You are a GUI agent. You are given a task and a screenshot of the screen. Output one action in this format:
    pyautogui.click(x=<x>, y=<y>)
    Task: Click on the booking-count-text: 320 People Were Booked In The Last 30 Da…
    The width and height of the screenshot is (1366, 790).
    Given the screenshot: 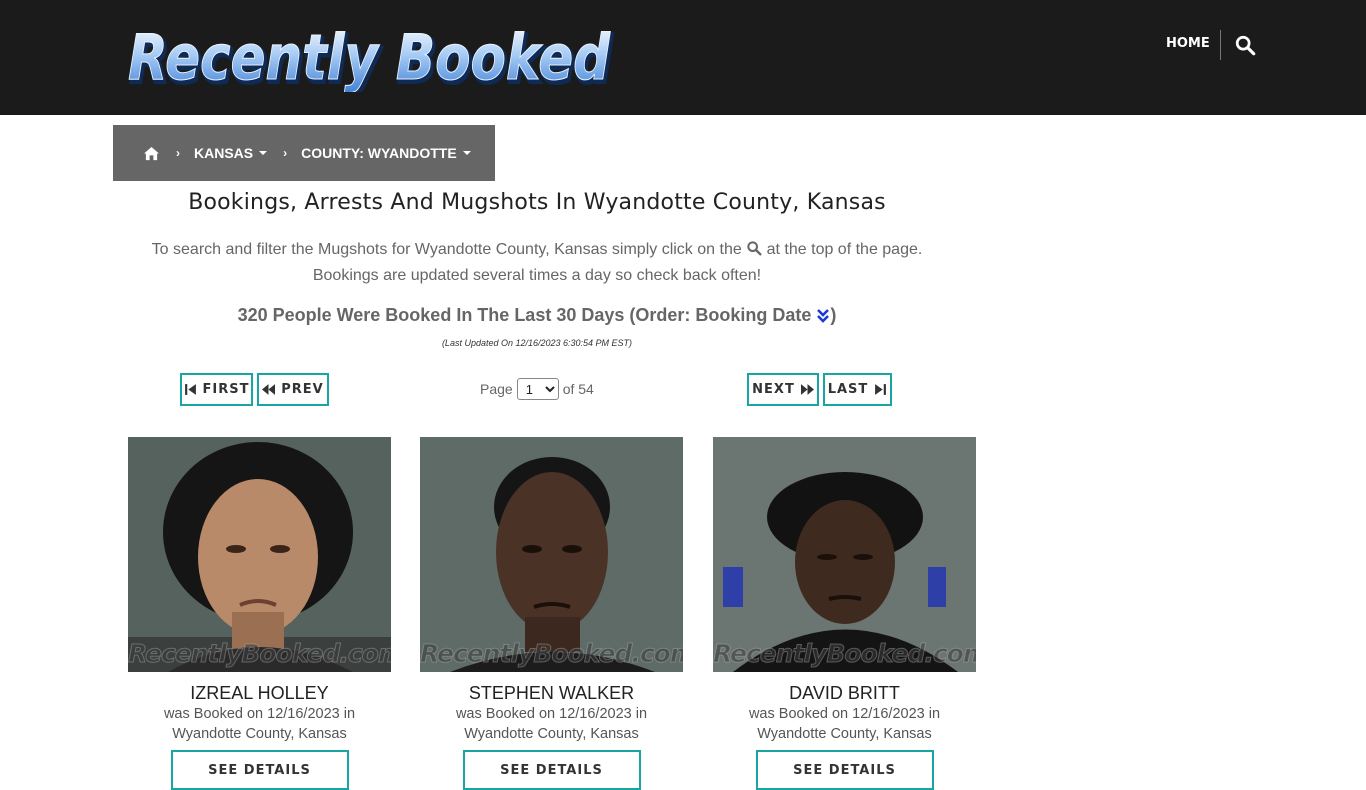 What is the action you would take?
    pyautogui.click(x=524, y=315)
    